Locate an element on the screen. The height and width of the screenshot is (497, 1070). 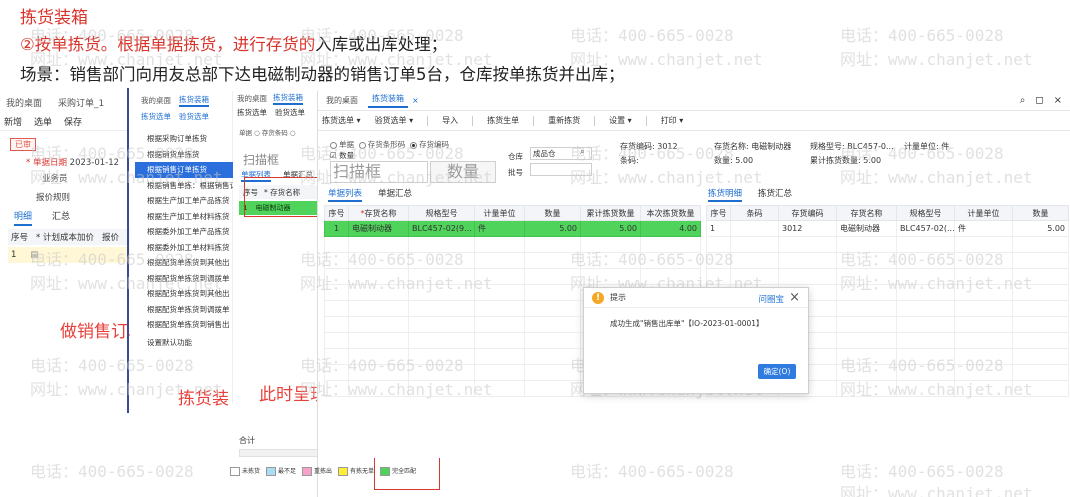
cell-qty: 5.00 is located at coordinates (552, 228).